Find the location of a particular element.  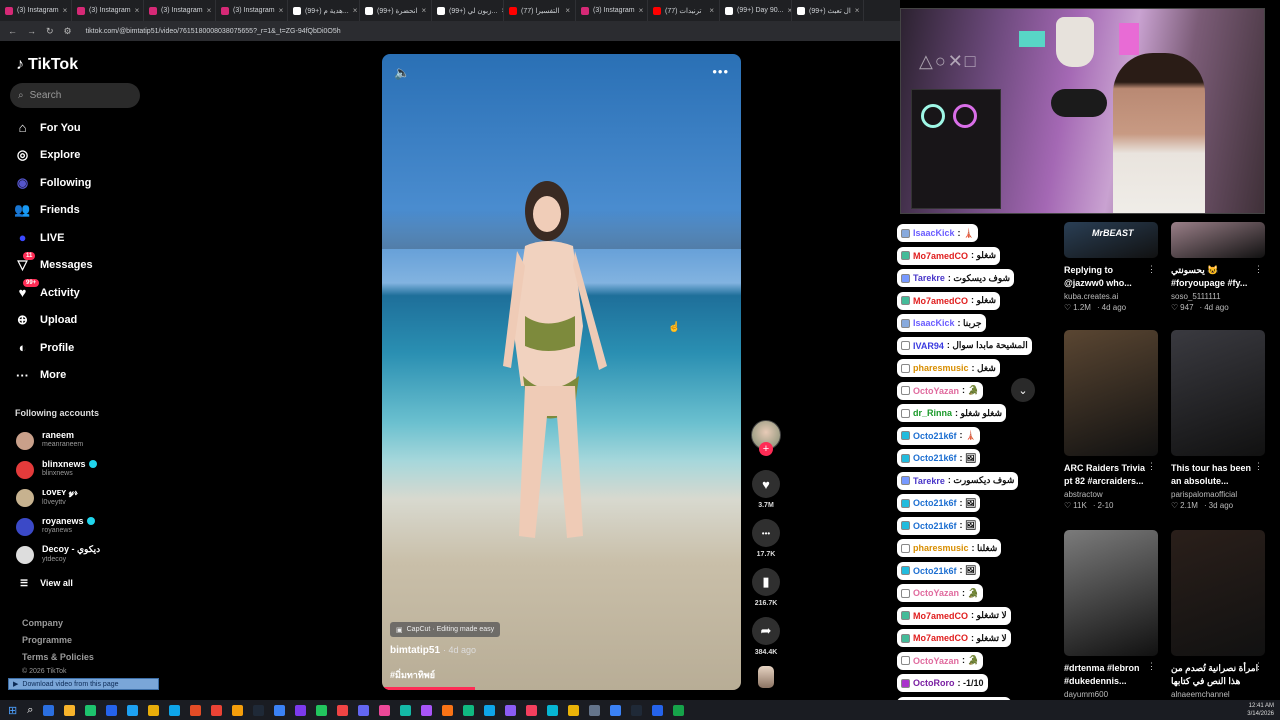

comment-icon: ••• is located at coordinates (766, 533).